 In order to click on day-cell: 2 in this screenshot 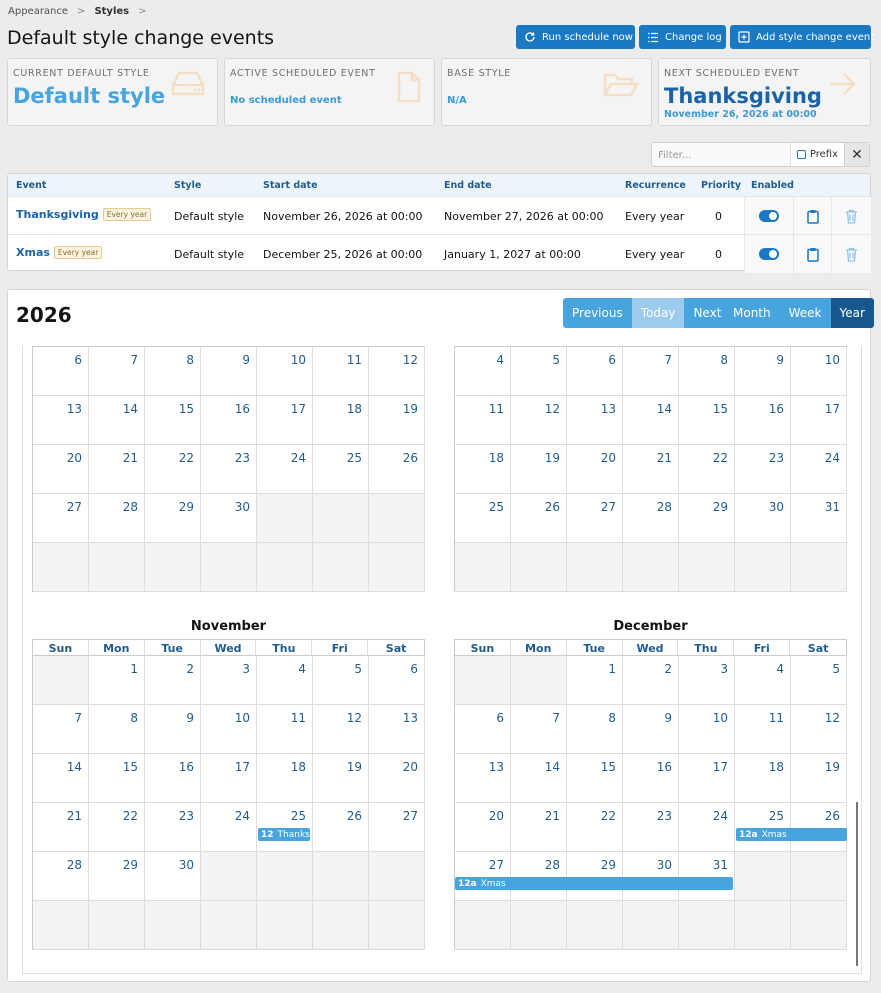, I will do `click(173, 680)`.